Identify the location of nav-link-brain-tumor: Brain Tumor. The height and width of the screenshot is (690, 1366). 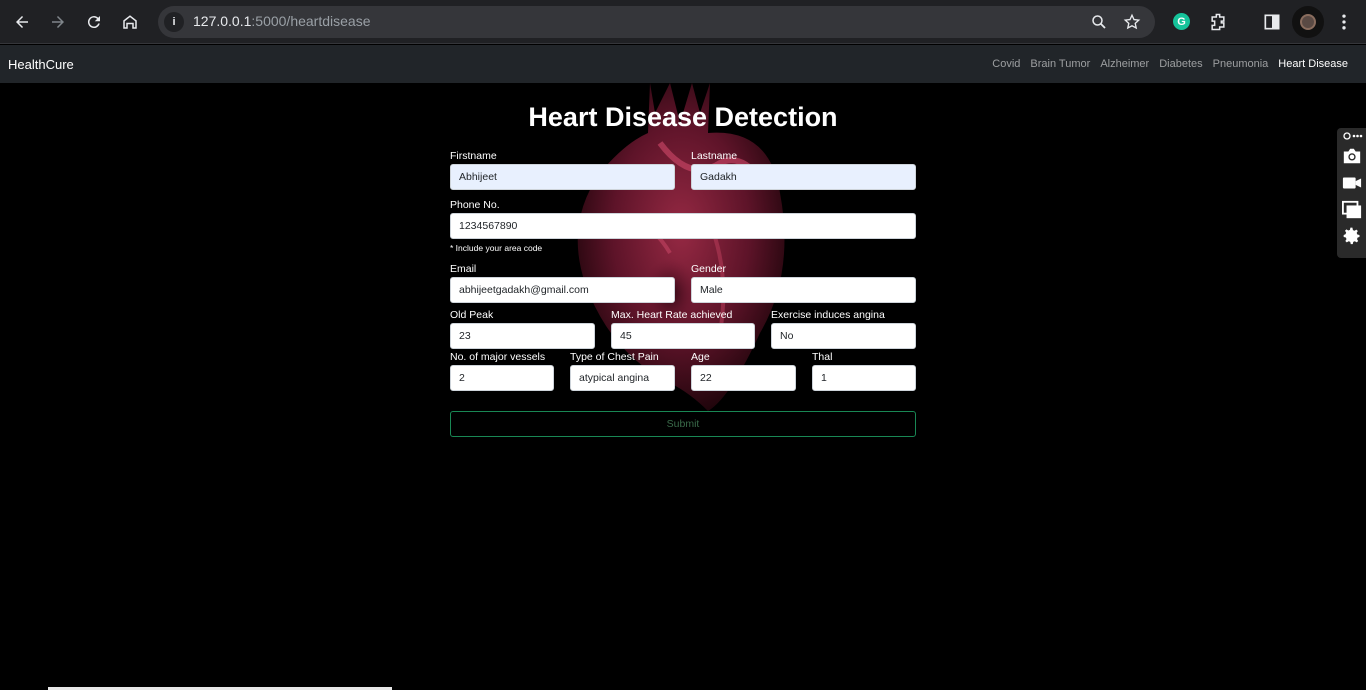
(1060, 64).